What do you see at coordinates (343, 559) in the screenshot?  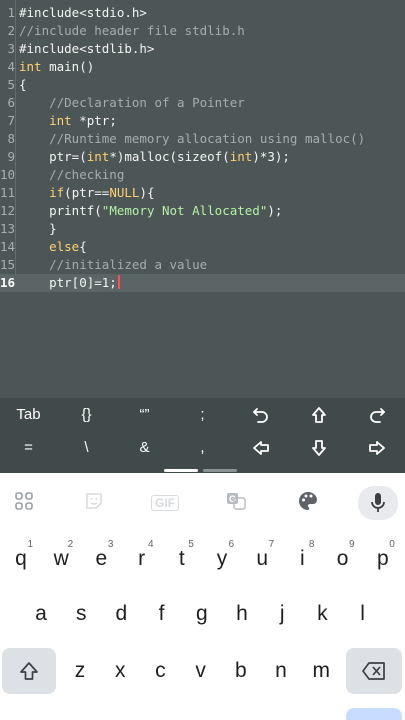 I see `key-o: o9` at bounding box center [343, 559].